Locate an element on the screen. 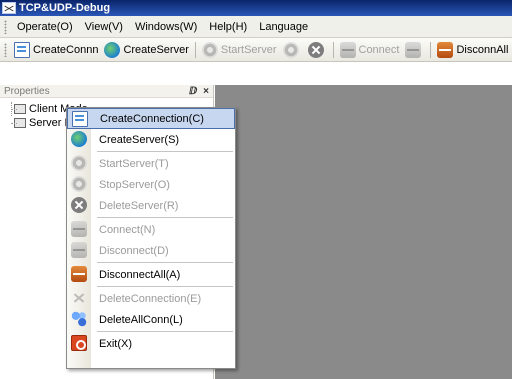  create-server-button: CreateServer is located at coordinates (146, 50).